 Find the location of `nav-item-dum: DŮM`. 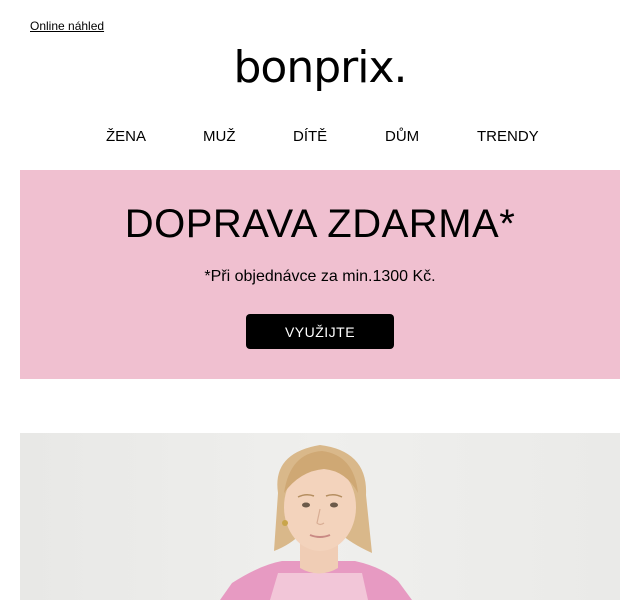

nav-item-dum: DŮM is located at coordinates (402, 136).